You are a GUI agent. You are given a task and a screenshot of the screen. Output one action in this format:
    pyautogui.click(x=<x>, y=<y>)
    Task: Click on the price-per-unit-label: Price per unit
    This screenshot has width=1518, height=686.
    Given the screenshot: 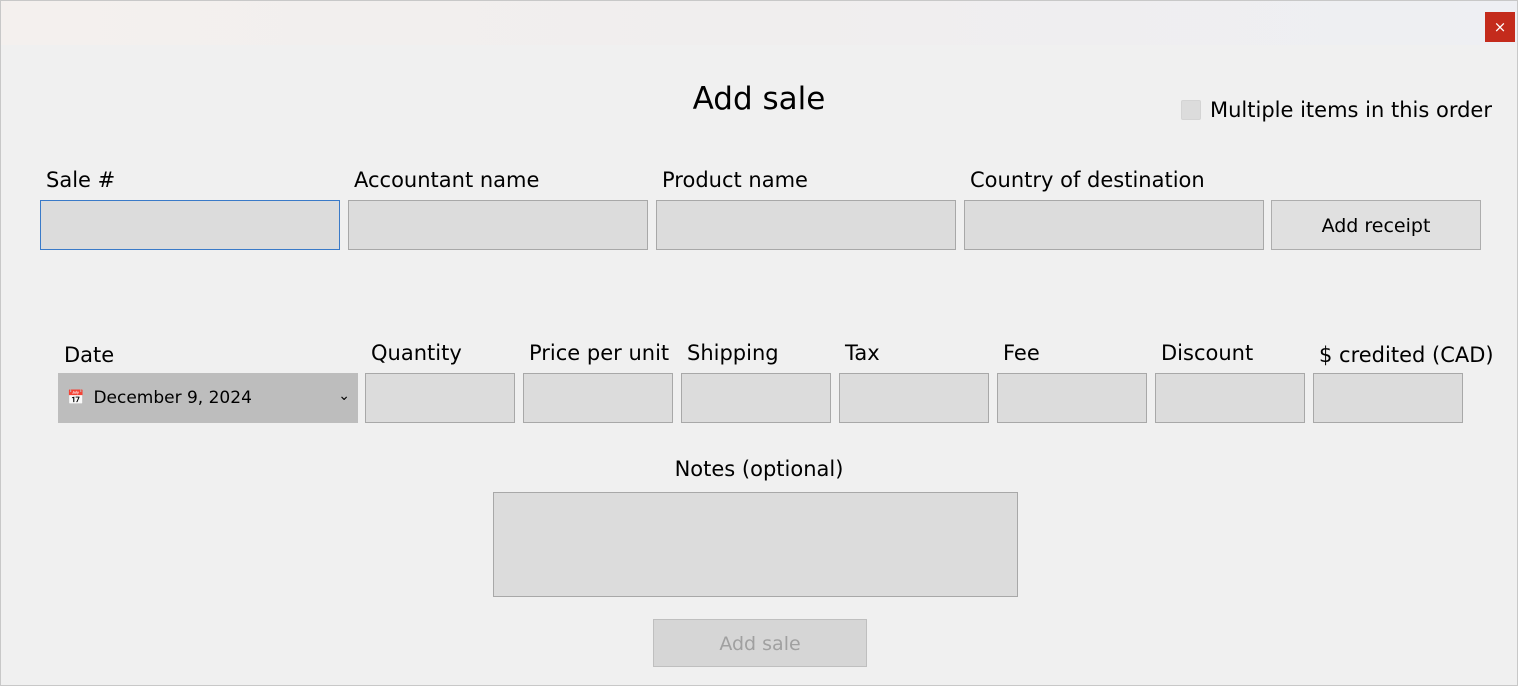 What is the action you would take?
    pyautogui.click(x=599, y=353)
    